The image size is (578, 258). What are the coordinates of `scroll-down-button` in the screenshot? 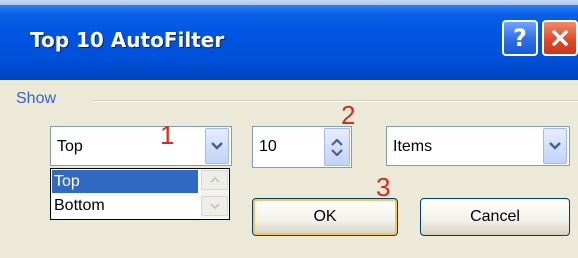 It's located at (214, 206).